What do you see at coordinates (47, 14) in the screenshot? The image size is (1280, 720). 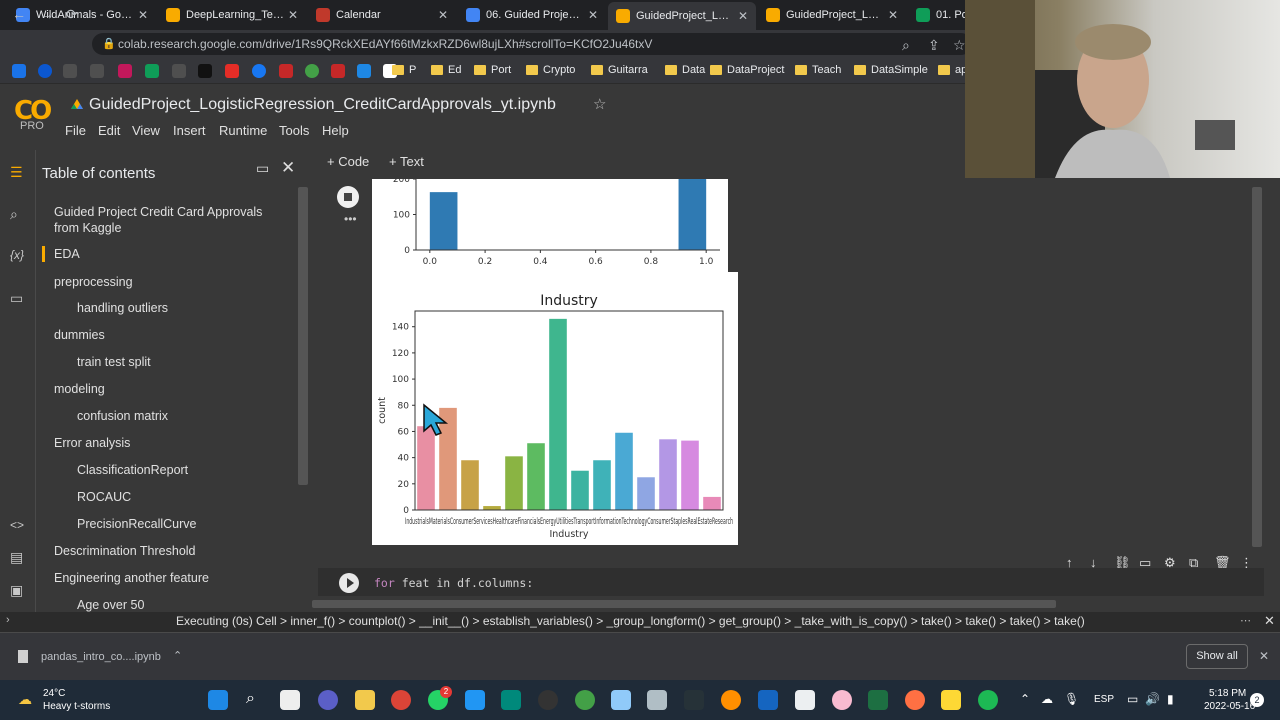 I see `forward-icon: →` at bounding box center [47, 14].